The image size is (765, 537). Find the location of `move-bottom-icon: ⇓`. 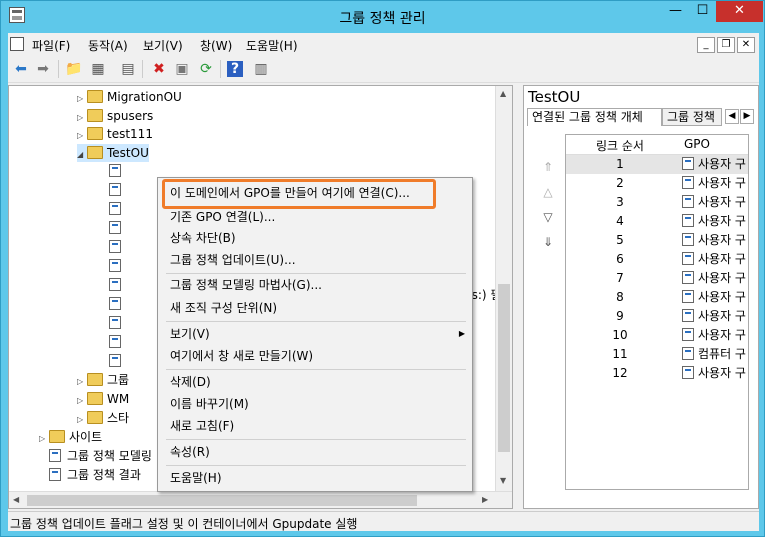

move-bottom-icon: ⇓ is located at coordinates (548, 242).